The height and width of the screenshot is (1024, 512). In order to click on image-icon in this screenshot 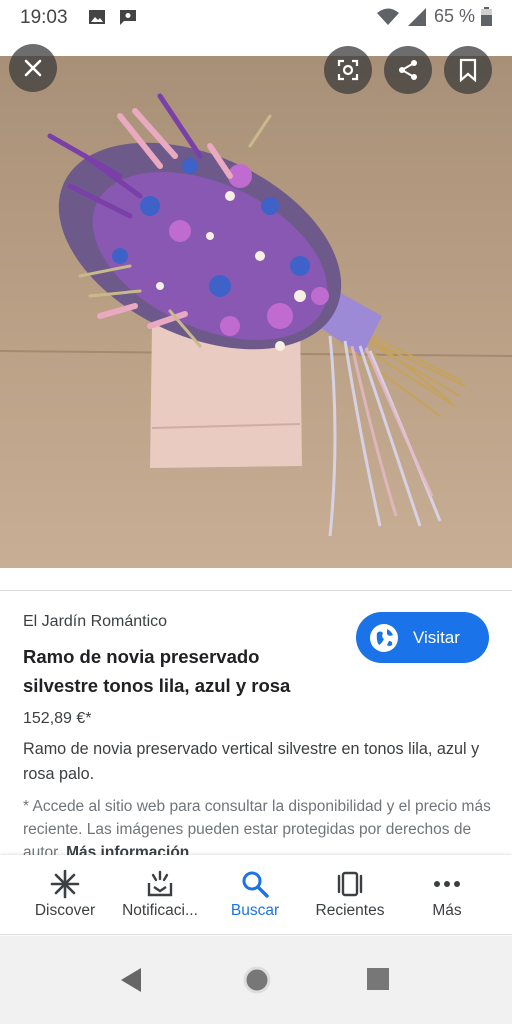, I will do `click(97, 17)`.